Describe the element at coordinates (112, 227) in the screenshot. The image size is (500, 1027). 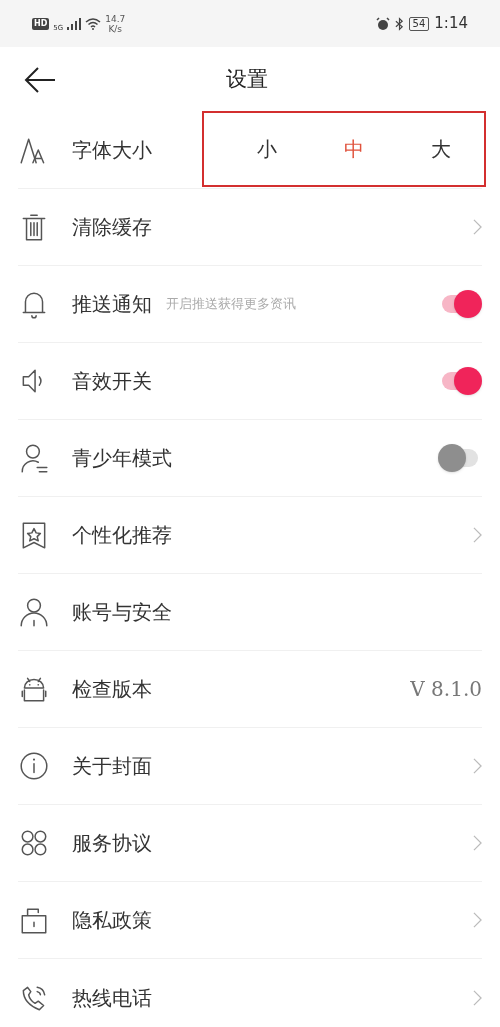
I see `setting-label: 清除缓存` at that location.